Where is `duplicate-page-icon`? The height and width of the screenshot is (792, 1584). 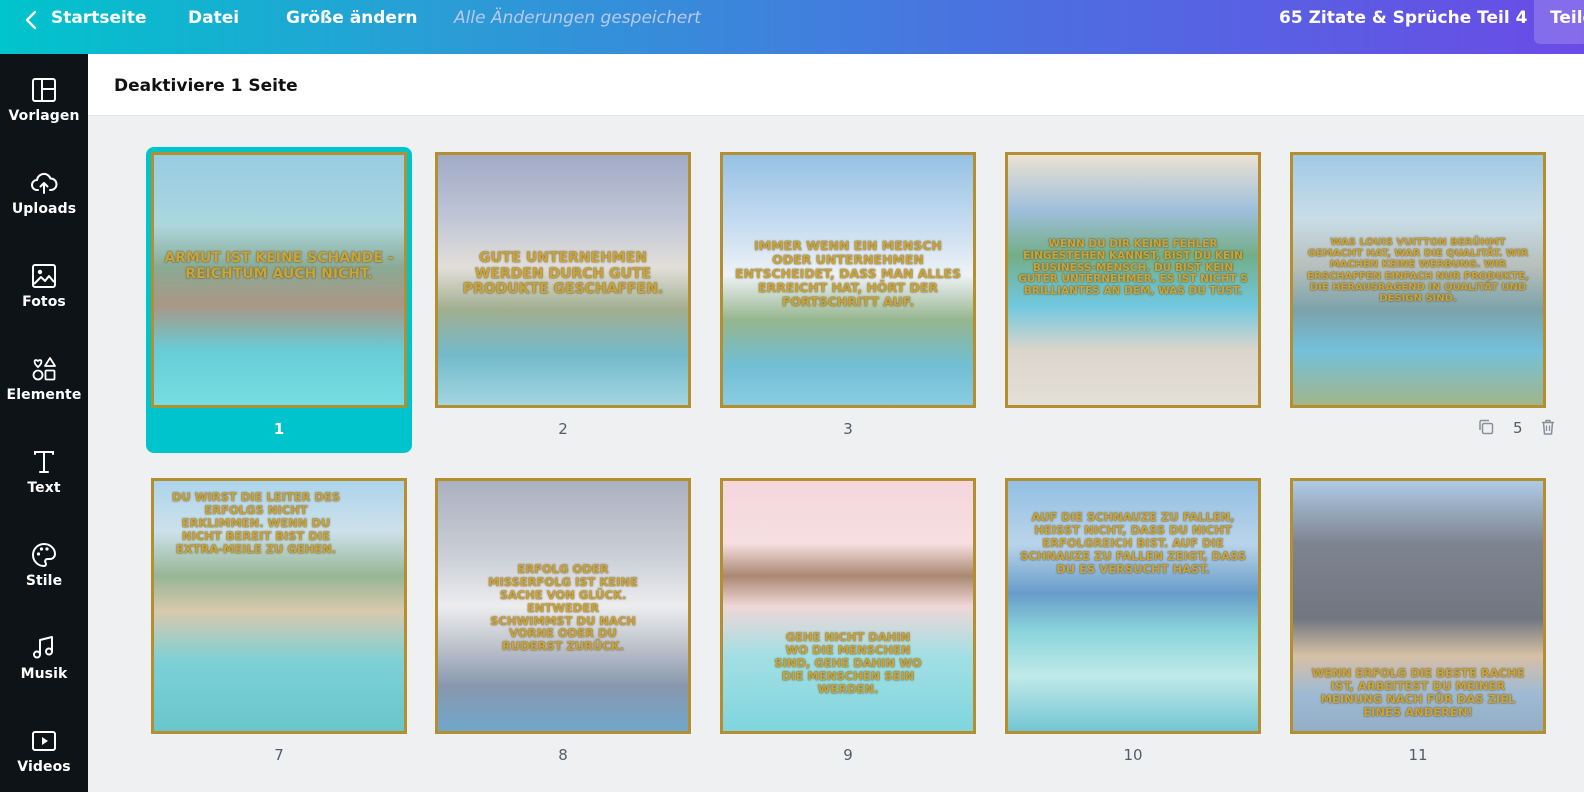
duplicate-page-icon is located at coordinates (1486, 427).